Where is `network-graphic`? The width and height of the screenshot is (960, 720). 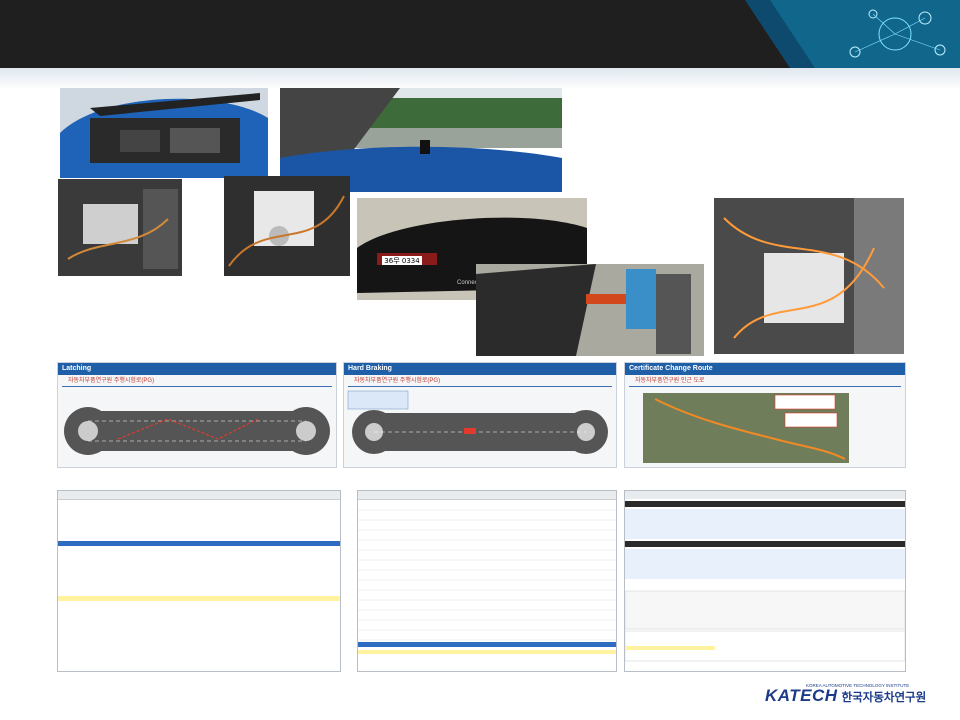
network-graphic is located at coordinates (852, 34).